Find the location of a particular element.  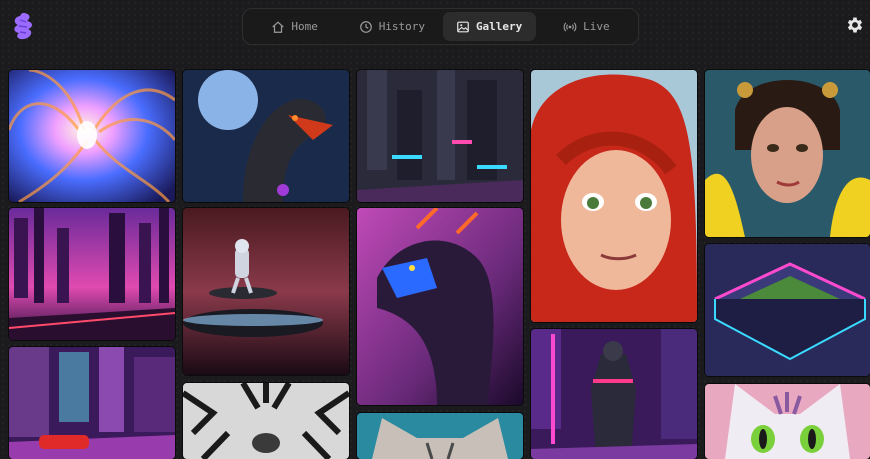

gallery-image-red-hair-girl is located at coordinates (614, 196).